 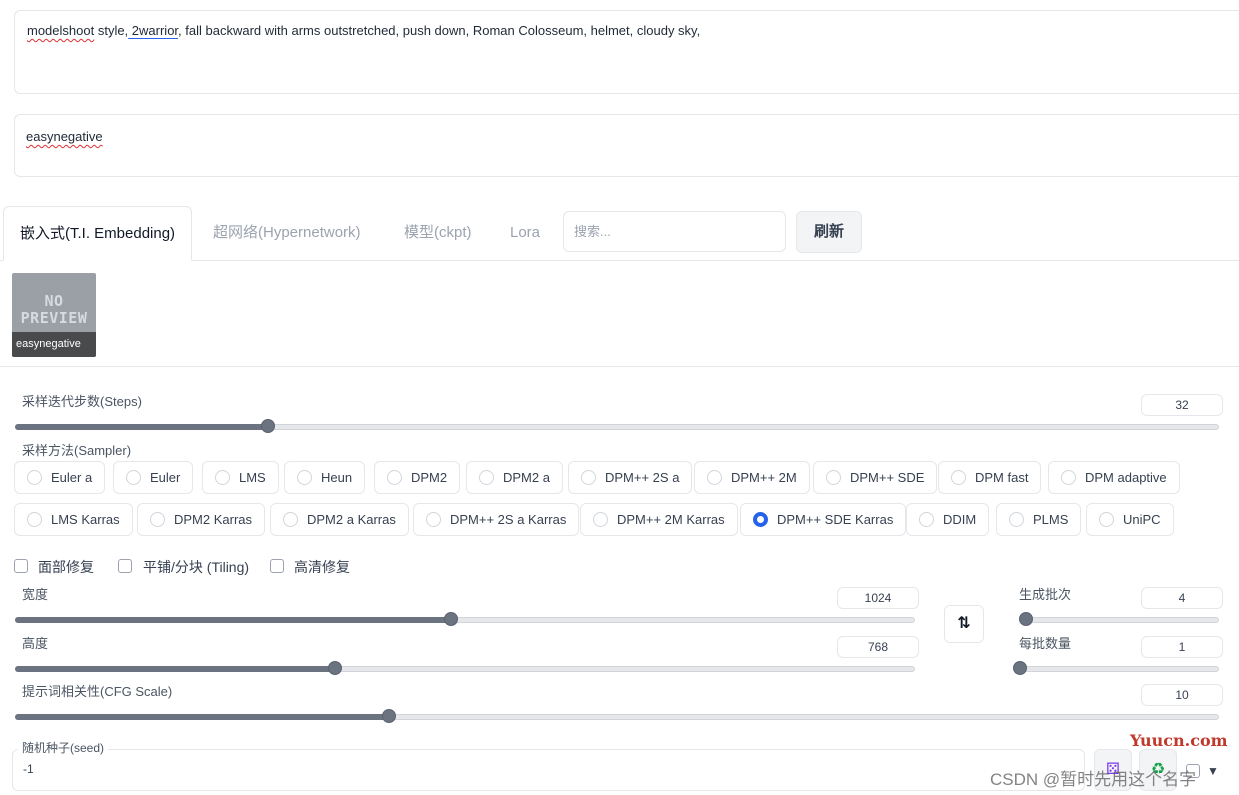 I want to click on prompt-text-style: style,, so click(x=111, y=30).